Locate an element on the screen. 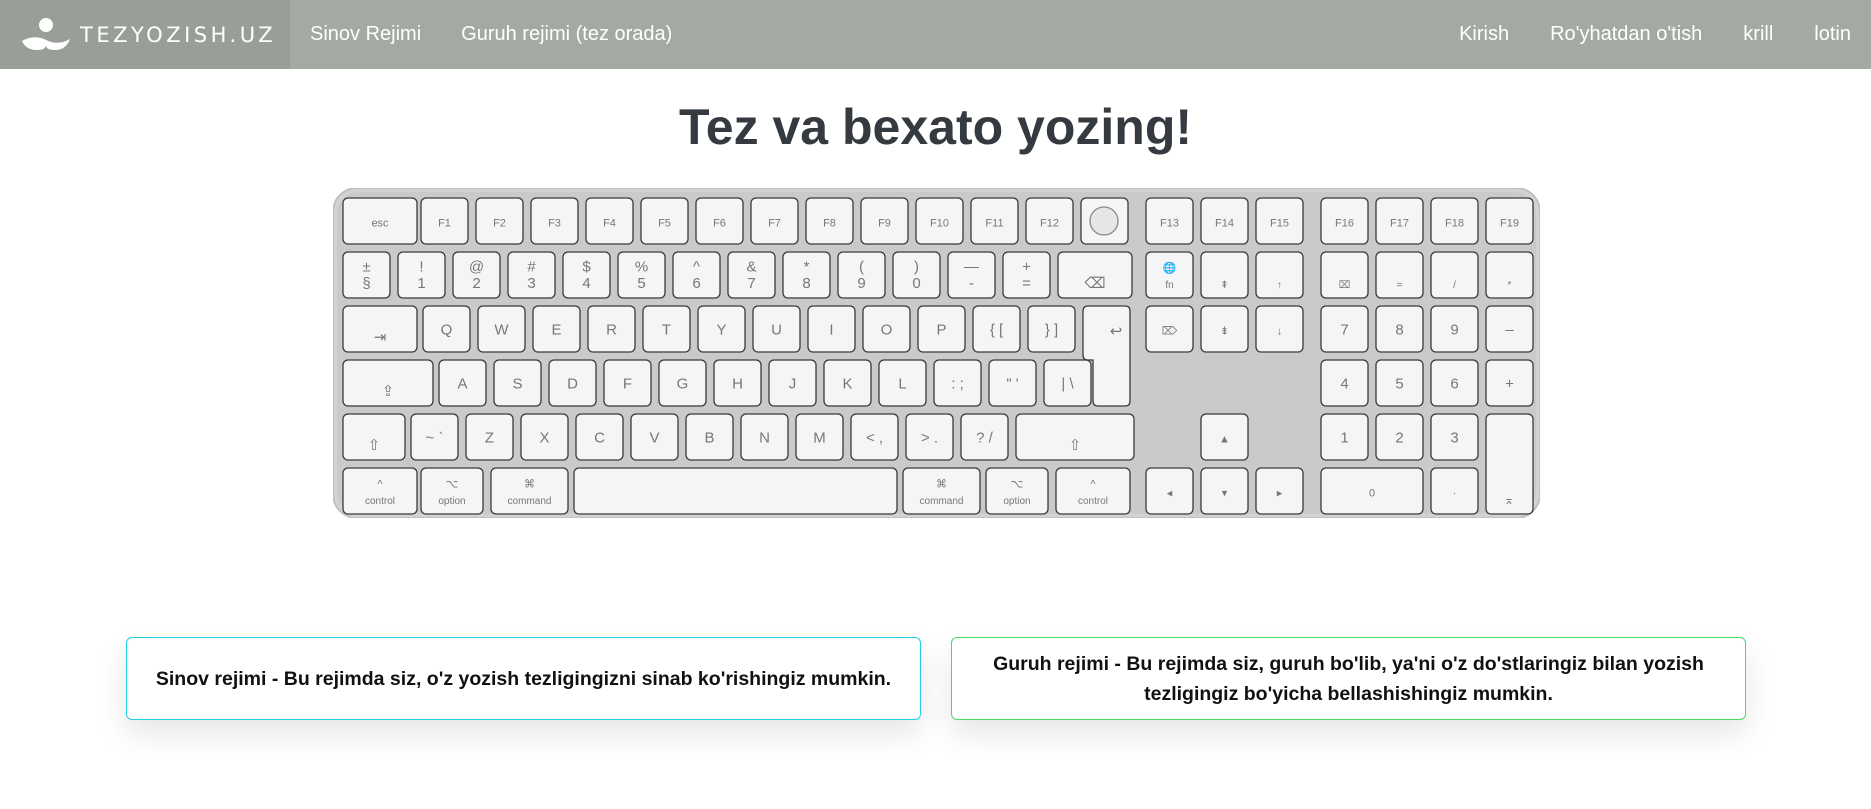 Image resolution: width=1871 pixels, height=809 pixels. key-letter: < , is located at coordinates (874, 437).